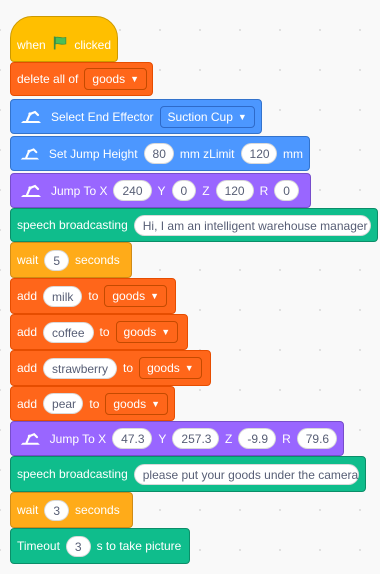  I want to click on select-end-effector-block: Select End Effector Suction Cup ▼, so click(136, 116).